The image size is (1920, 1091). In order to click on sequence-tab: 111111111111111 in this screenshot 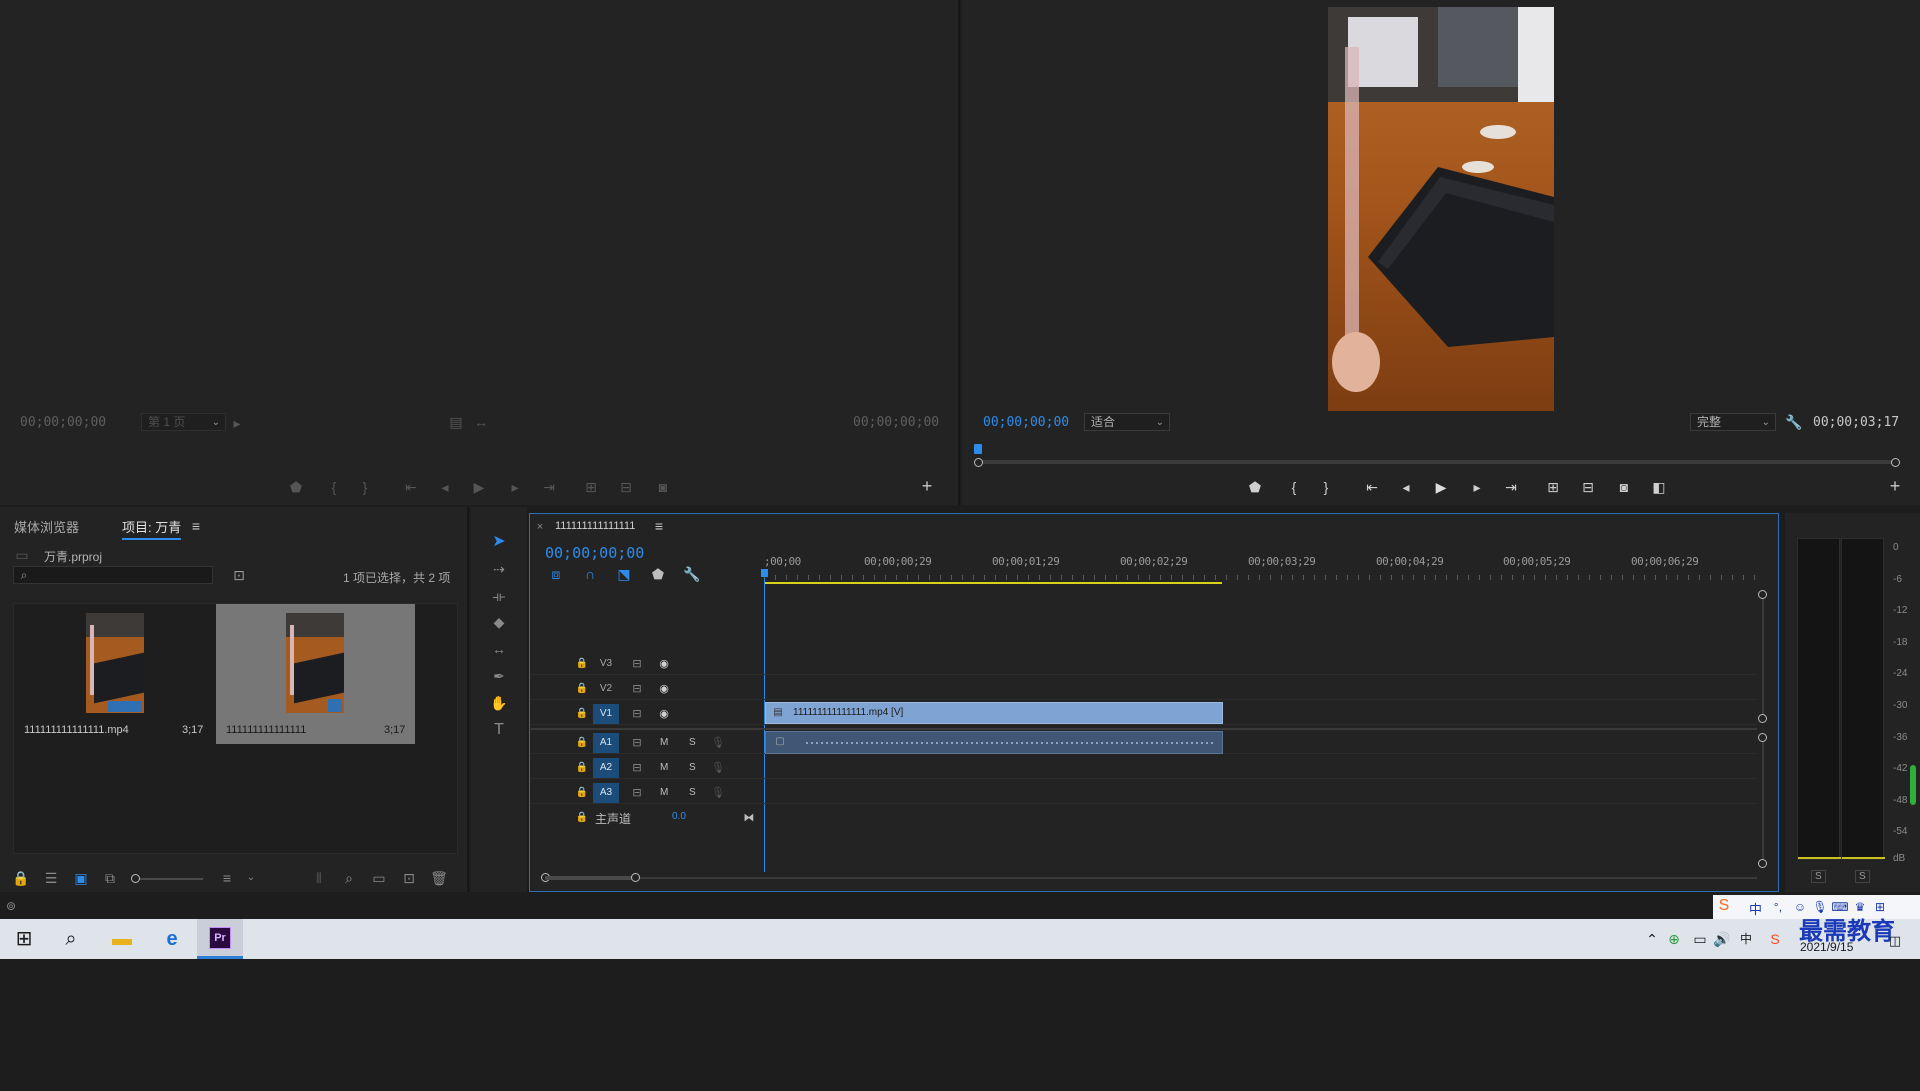, I will do `click(595, 526)`.